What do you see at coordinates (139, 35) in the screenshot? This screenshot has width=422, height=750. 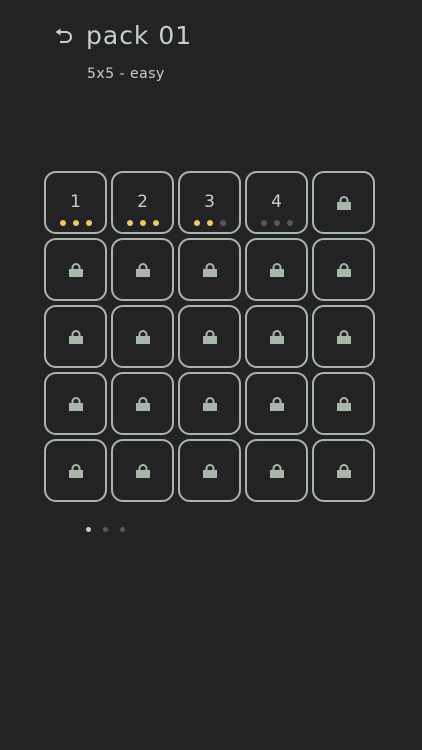 I see `page-title: pack 01` at bounding box center [139, 35].